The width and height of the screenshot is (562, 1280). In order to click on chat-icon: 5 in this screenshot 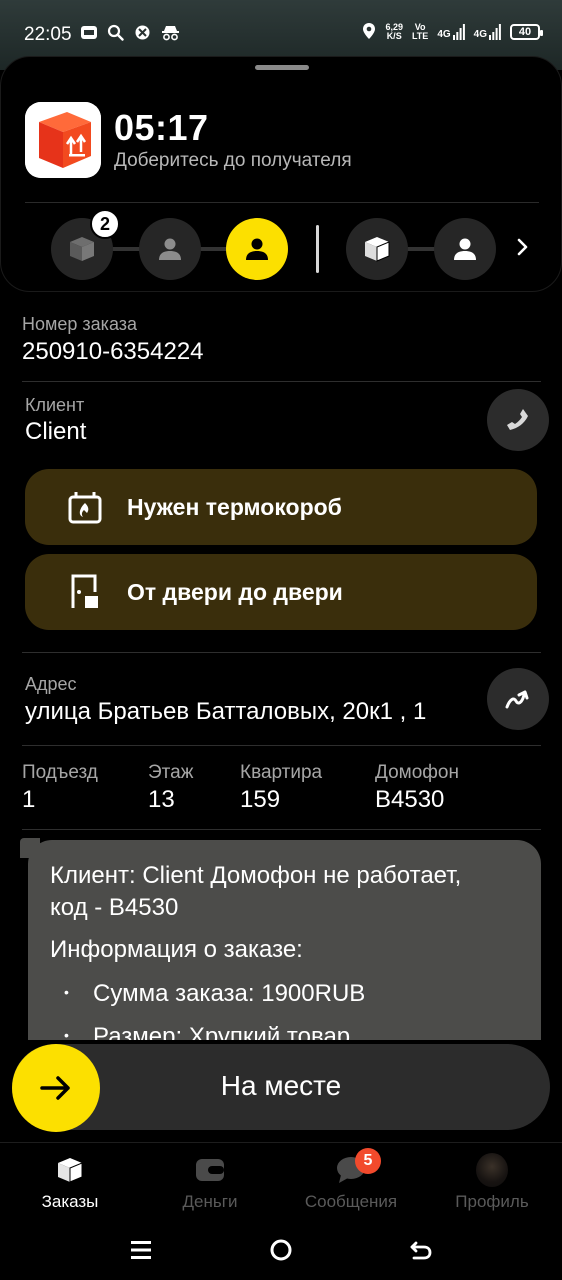, I will do `click(358, 1167)`.